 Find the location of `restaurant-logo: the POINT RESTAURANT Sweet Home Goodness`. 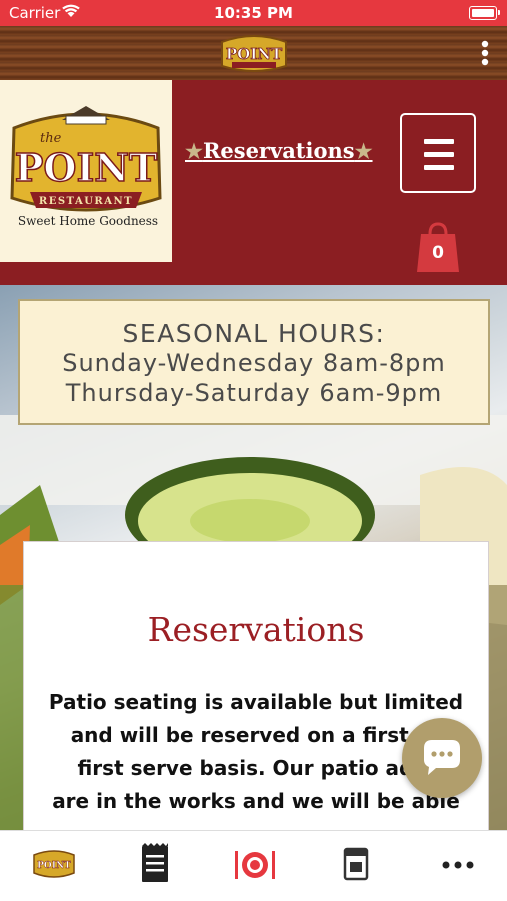

restaurant-logo: the POINT RESTAURANT Sweet Home Goodness is located at coordinates (86, 171).